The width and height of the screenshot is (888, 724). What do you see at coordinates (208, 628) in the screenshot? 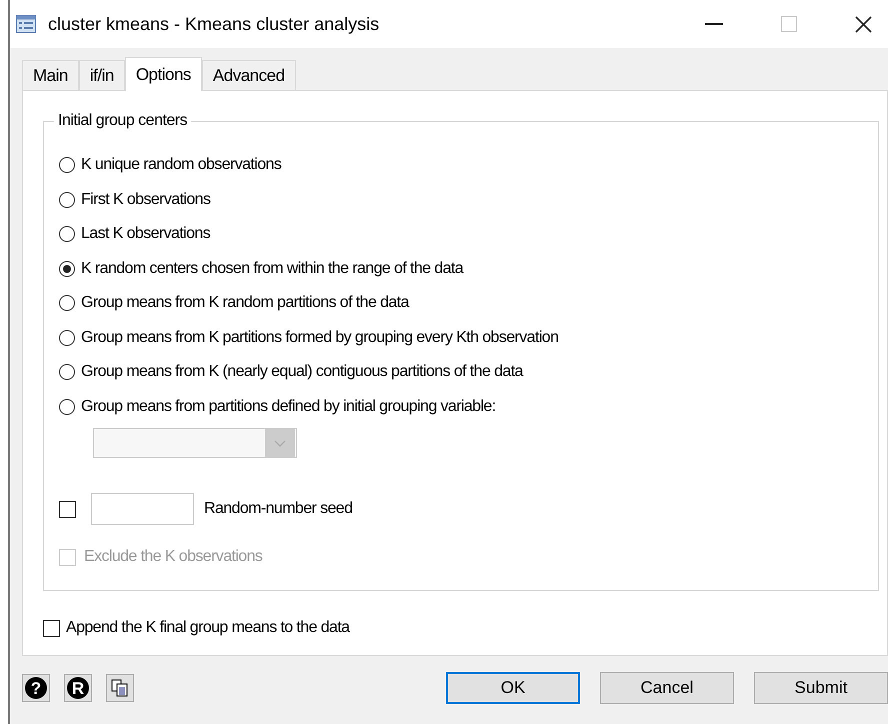
I see `checkbox-label: Append the K final group means to the data` at bounding box center [208, 628].